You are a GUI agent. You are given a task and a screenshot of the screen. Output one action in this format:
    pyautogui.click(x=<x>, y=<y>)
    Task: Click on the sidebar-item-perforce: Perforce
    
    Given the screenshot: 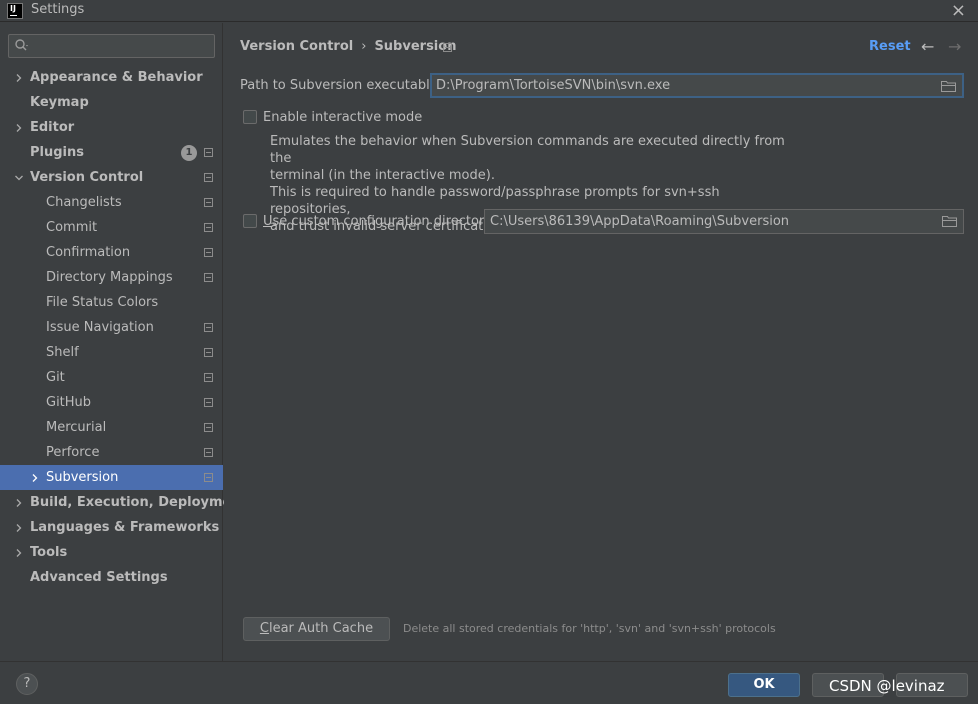 What is the action you would take?
    pyautogui.click(x=111, y=452)
    